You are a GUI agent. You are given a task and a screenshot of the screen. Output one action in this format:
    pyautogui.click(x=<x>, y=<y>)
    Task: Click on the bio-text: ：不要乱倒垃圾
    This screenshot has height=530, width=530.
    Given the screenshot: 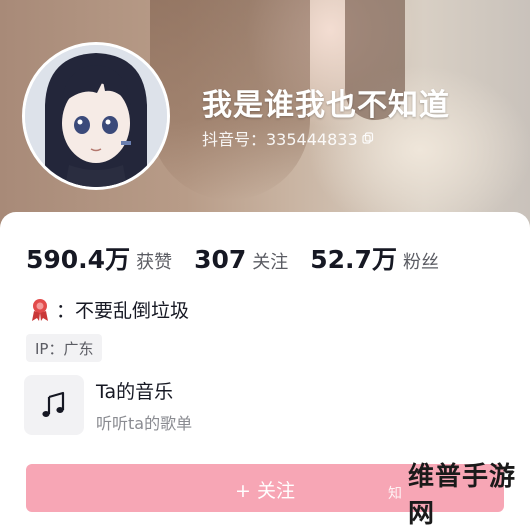 What is the action you would take?
    pyautogui.click(x=123, y=311)
    